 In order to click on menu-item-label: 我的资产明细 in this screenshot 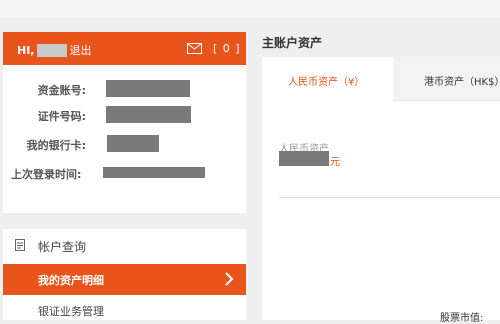, I will do `click(71, 280)`.